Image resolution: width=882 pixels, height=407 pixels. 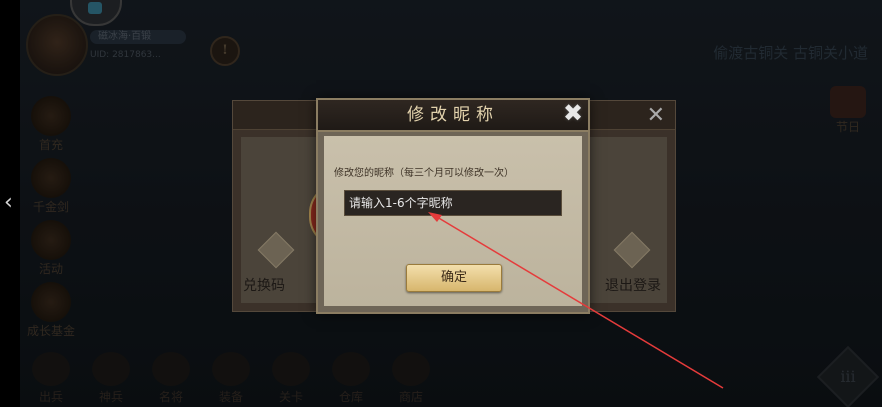 I want to click on annotation-arrow-line, so click(x=577, y=301).